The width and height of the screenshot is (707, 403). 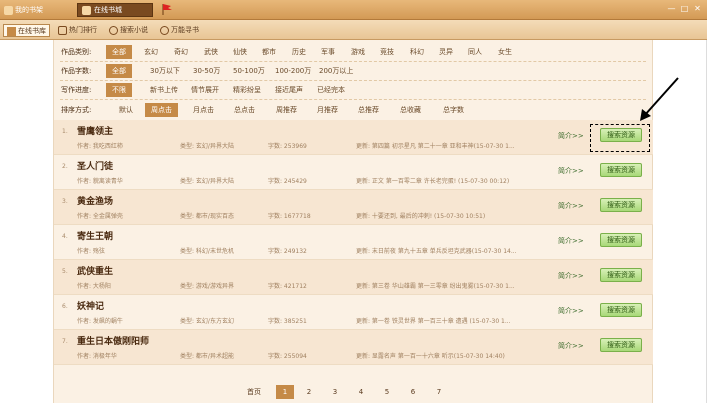 I want to click on category-option: 科幻, so click(x=417, y=52).